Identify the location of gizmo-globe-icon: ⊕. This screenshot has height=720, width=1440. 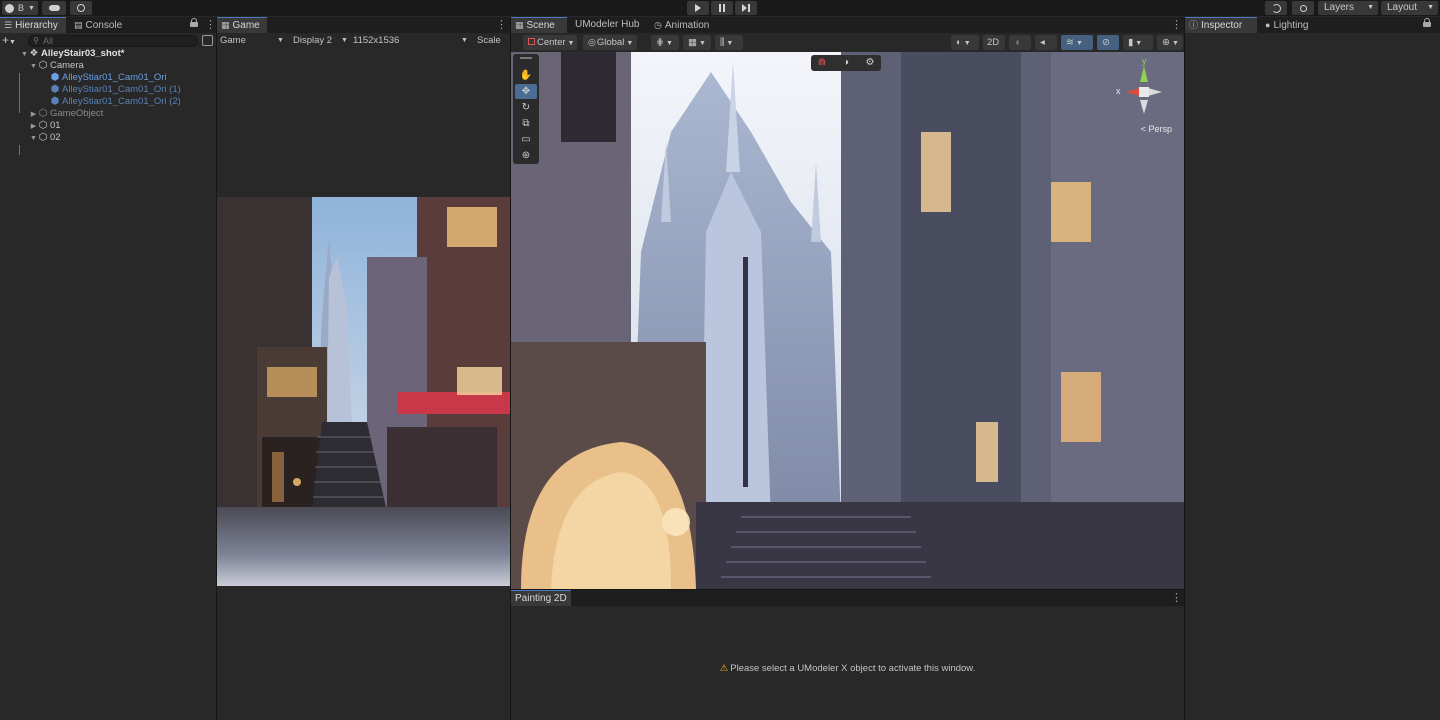
(1166, 42).